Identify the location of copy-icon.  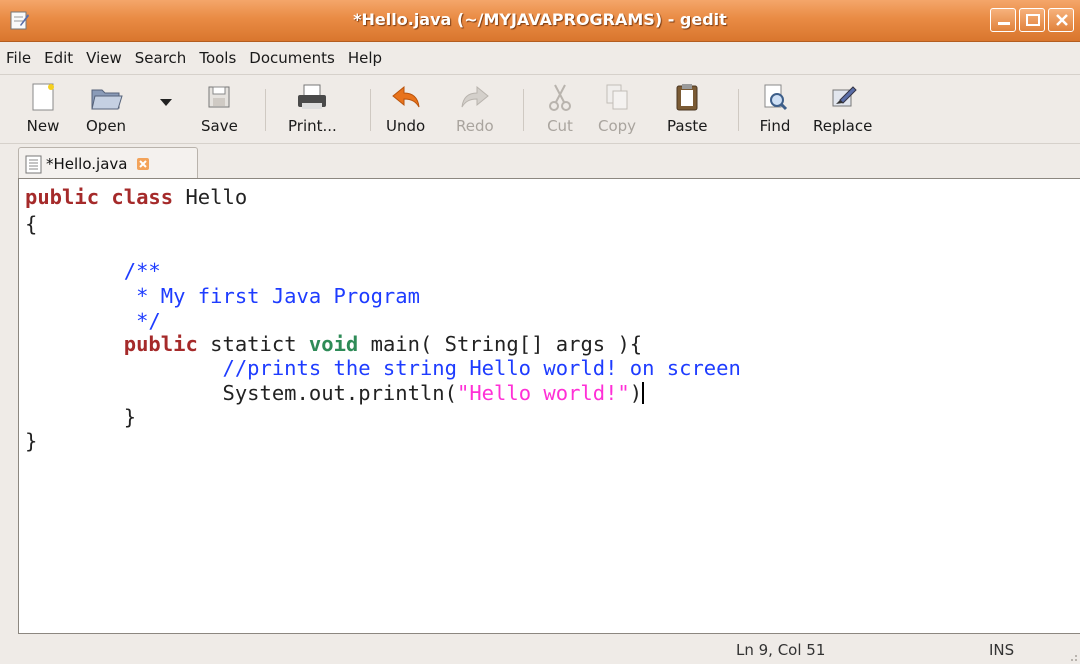
(617, 97).